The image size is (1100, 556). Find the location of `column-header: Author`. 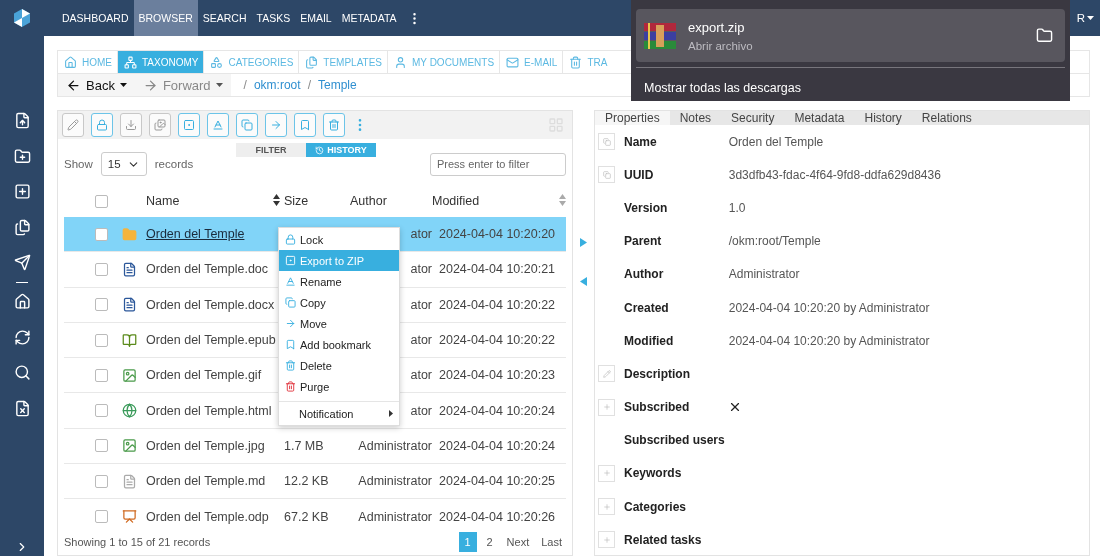

column-header: Author is located at coordinates (391, 201).